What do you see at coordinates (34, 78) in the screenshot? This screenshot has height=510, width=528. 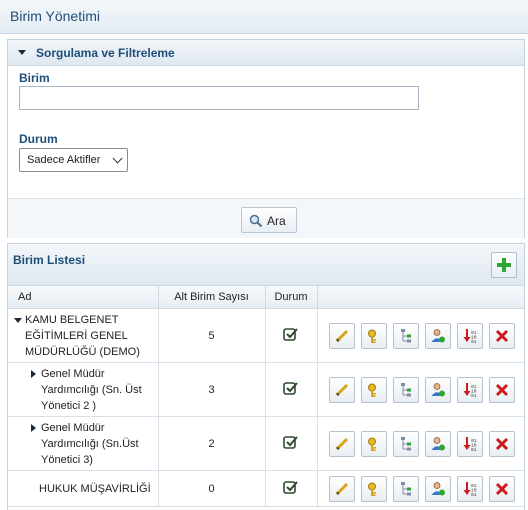 I see `birim-label: Birim` at bounding box center [34, 78].